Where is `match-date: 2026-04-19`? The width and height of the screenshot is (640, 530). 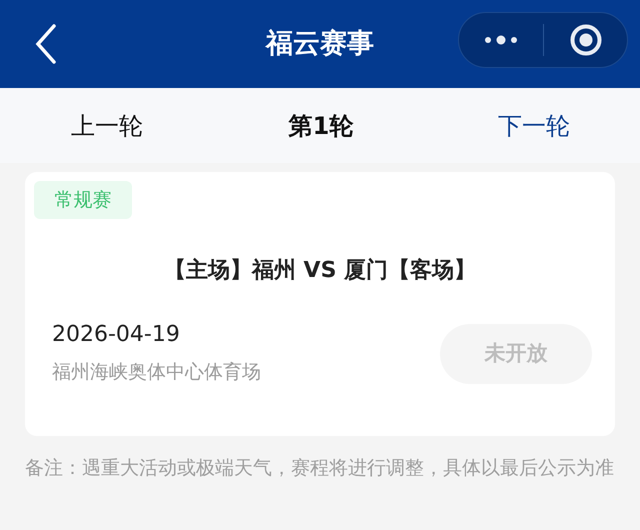 match-date: 2026-04-19 is located at coordinates (116, 335).